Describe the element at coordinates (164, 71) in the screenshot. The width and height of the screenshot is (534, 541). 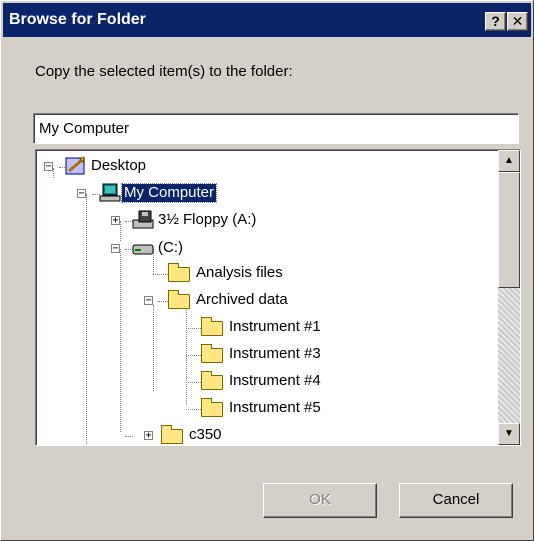
I see `prompt-label: Copy the selected item(s) to the folder:` at that location.